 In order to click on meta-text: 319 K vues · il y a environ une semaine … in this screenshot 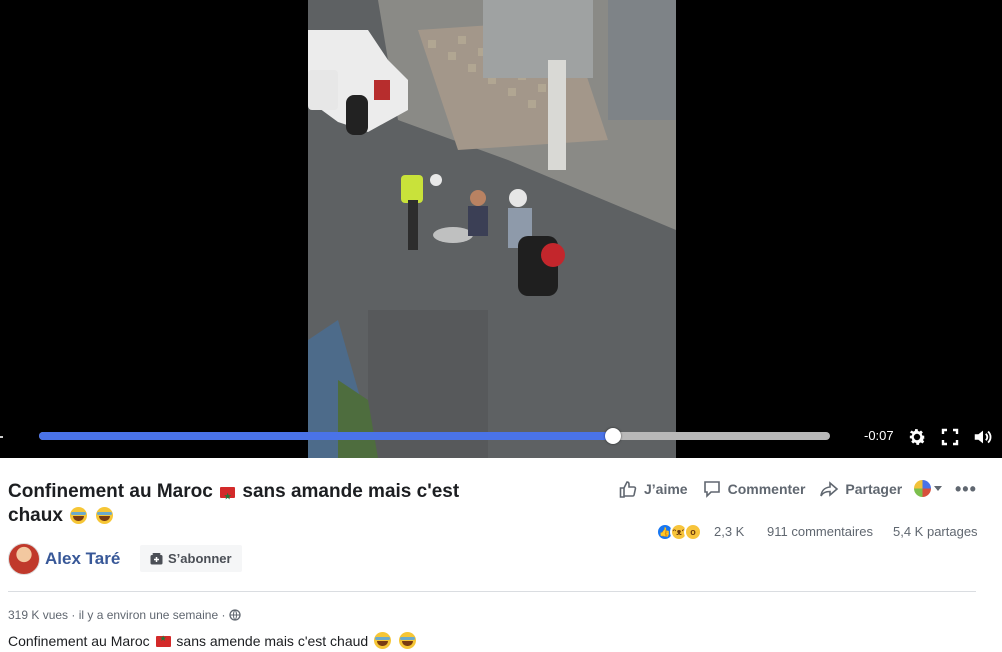, I will do `click(117, 615)`.